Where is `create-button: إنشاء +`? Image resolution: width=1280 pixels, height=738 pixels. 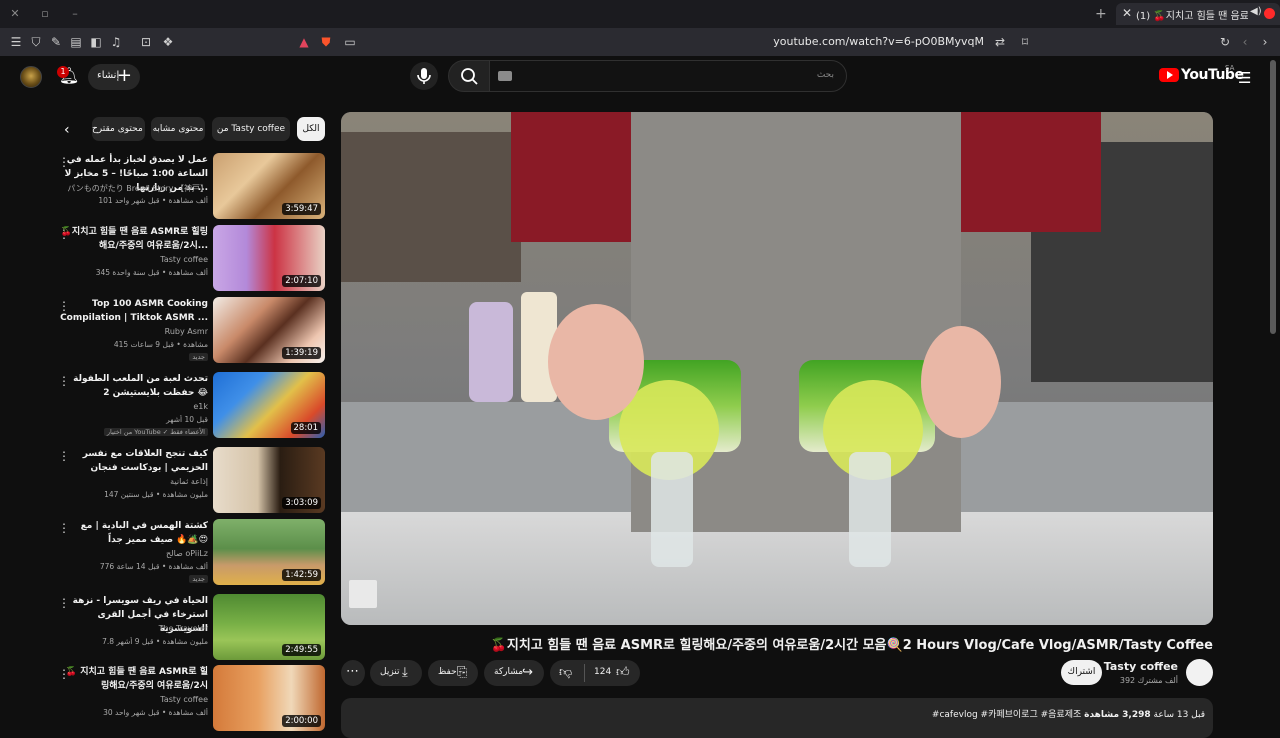 create-button: إنشاء + is located at coordinates (114, 77).